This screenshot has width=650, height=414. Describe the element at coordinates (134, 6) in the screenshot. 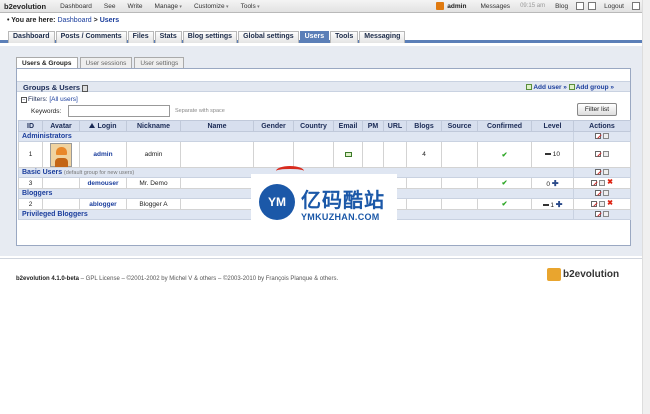

I see `toolbar-write: Write` at that location.